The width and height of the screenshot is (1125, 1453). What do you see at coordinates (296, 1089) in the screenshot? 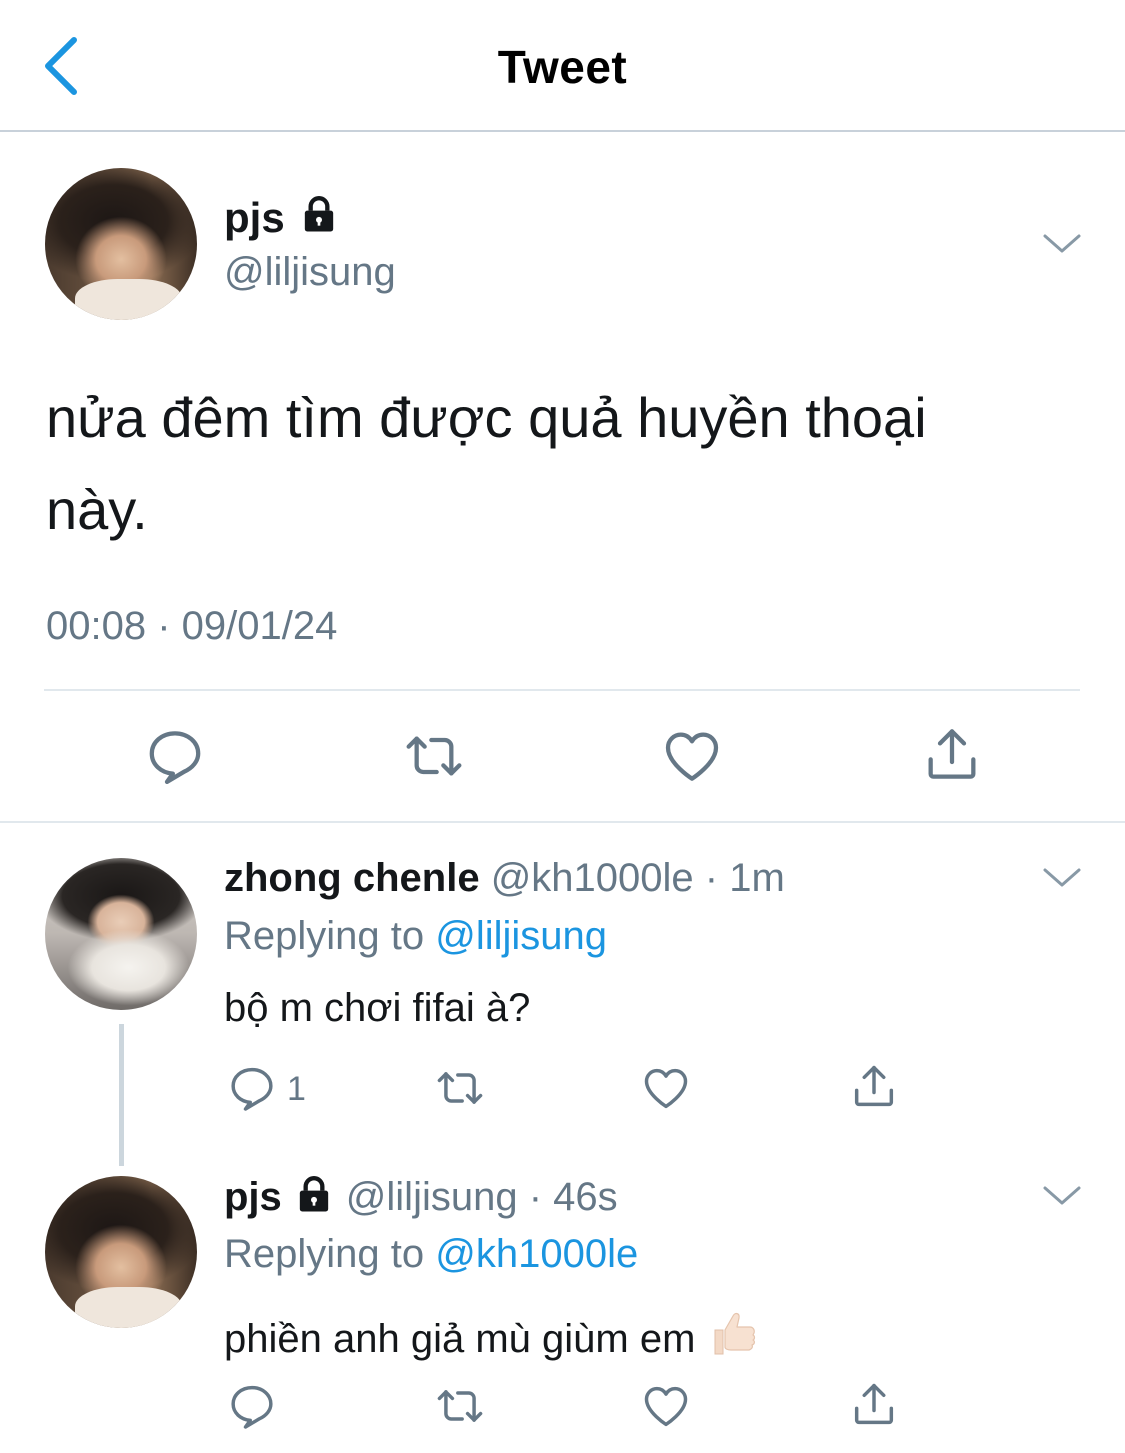
I see `reply-count: 1` at bounding box center [296, 1089].